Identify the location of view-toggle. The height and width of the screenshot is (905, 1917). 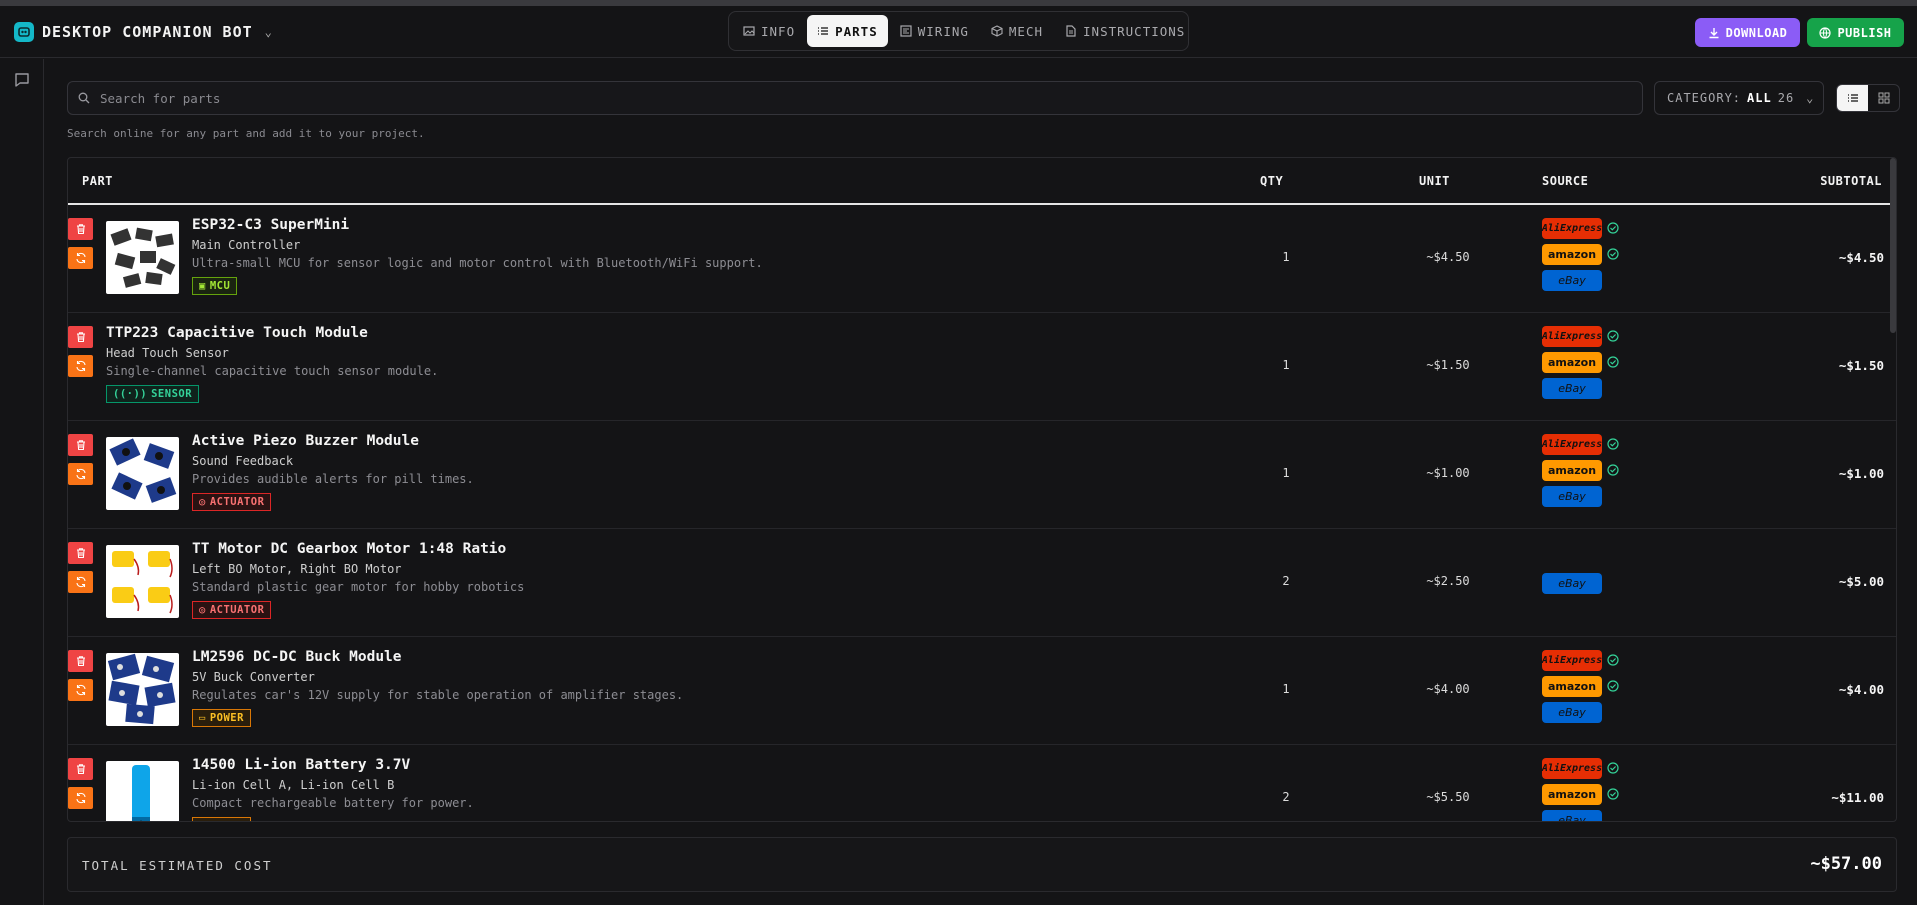
(1868, 98).